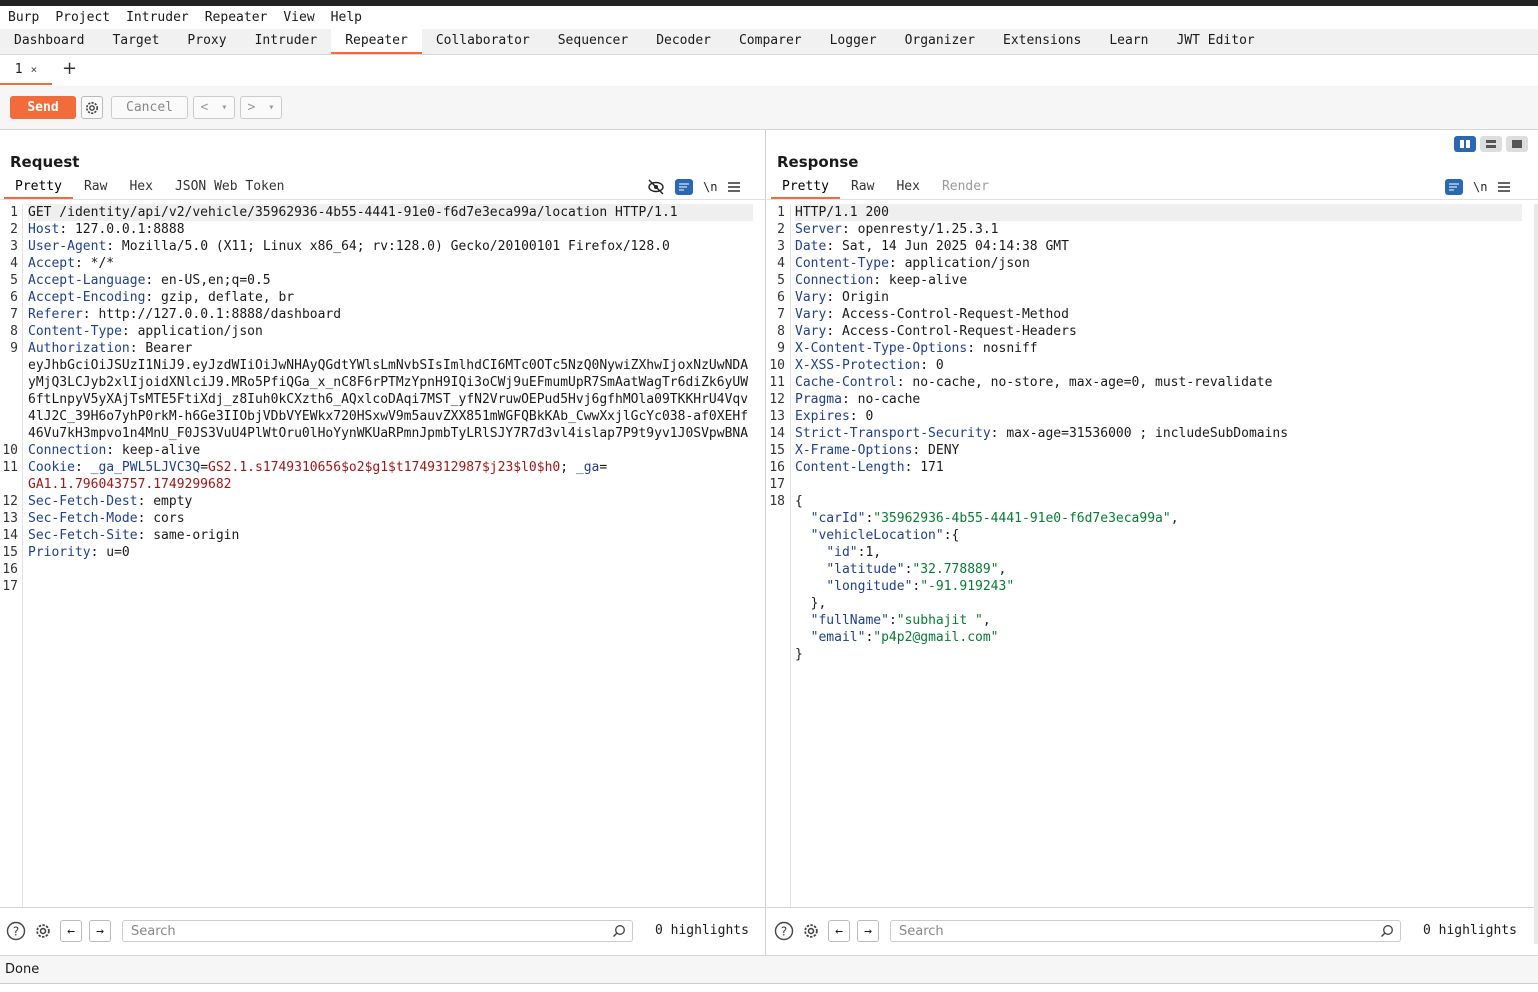 The image size is (1538, 992). Describe the element at coordinates (862, 188) in the screenshot. I see `response-view-tab-raw: Raw` at that location.